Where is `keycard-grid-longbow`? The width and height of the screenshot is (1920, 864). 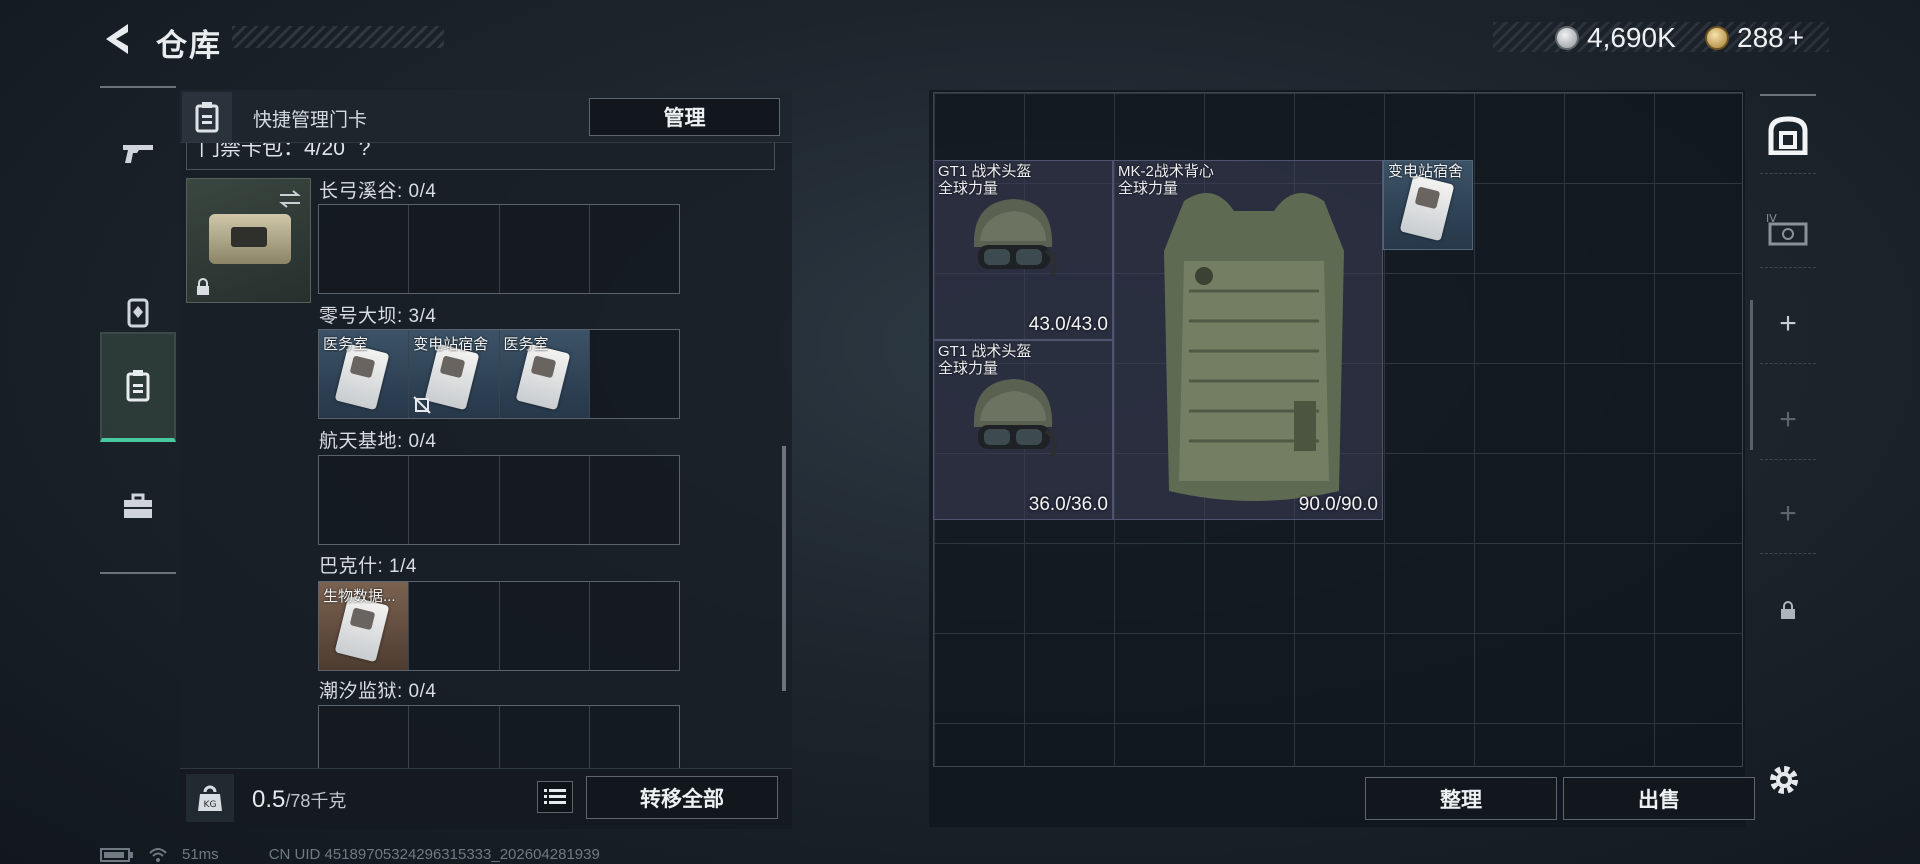
keycard-grid-longbow is located at coordinates (499, 249).